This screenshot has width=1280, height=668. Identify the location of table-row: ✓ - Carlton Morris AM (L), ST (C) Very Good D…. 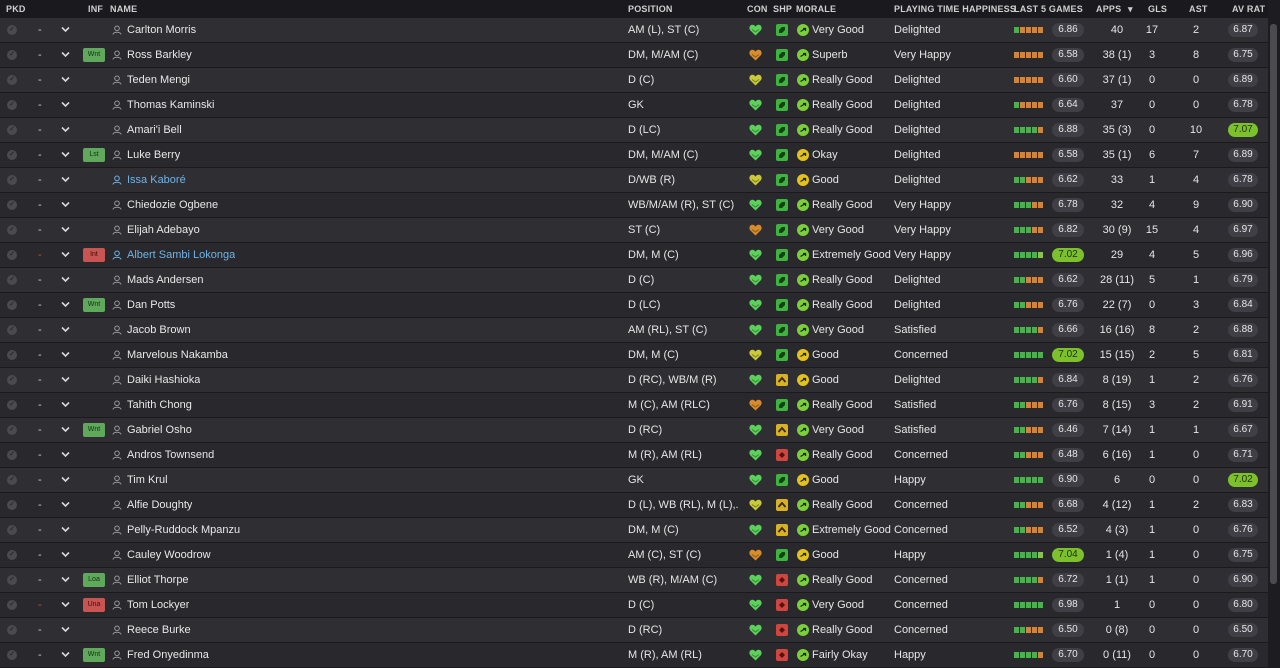
(634, 30).